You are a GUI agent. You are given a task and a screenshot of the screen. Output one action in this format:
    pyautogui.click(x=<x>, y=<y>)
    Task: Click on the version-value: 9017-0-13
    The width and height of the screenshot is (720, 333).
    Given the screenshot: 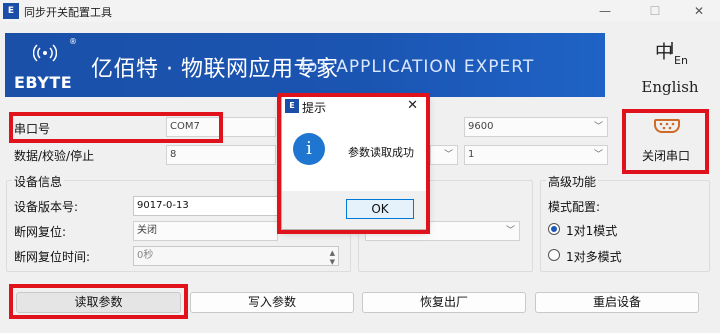 What is the action you would take?
    pyautogui.click(x=163, y=205)
    